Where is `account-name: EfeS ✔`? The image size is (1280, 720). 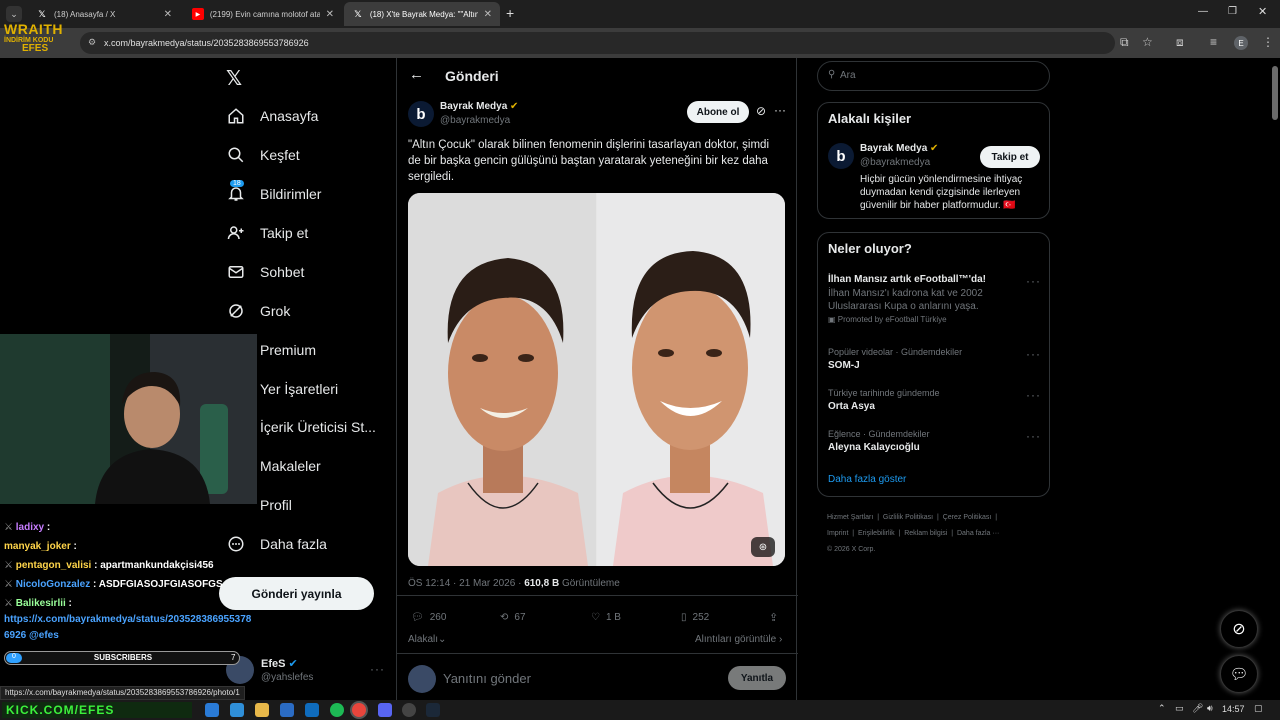
account-name: EfeS ✔ is located at coordinates (279, 663).